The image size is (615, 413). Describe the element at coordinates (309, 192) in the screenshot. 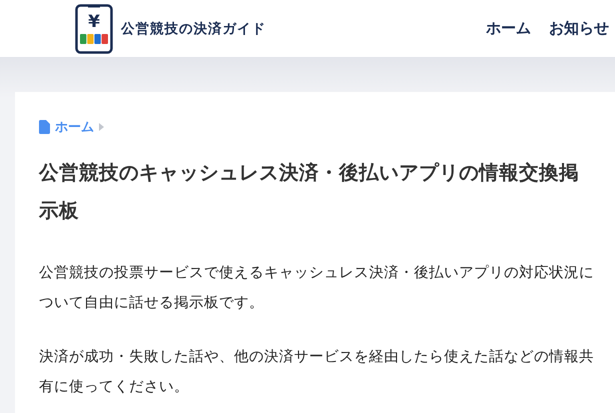

I see `article-title: 公営競技のキャッシュレス決済・後払いアプリの情報交換掲示板` at that location.